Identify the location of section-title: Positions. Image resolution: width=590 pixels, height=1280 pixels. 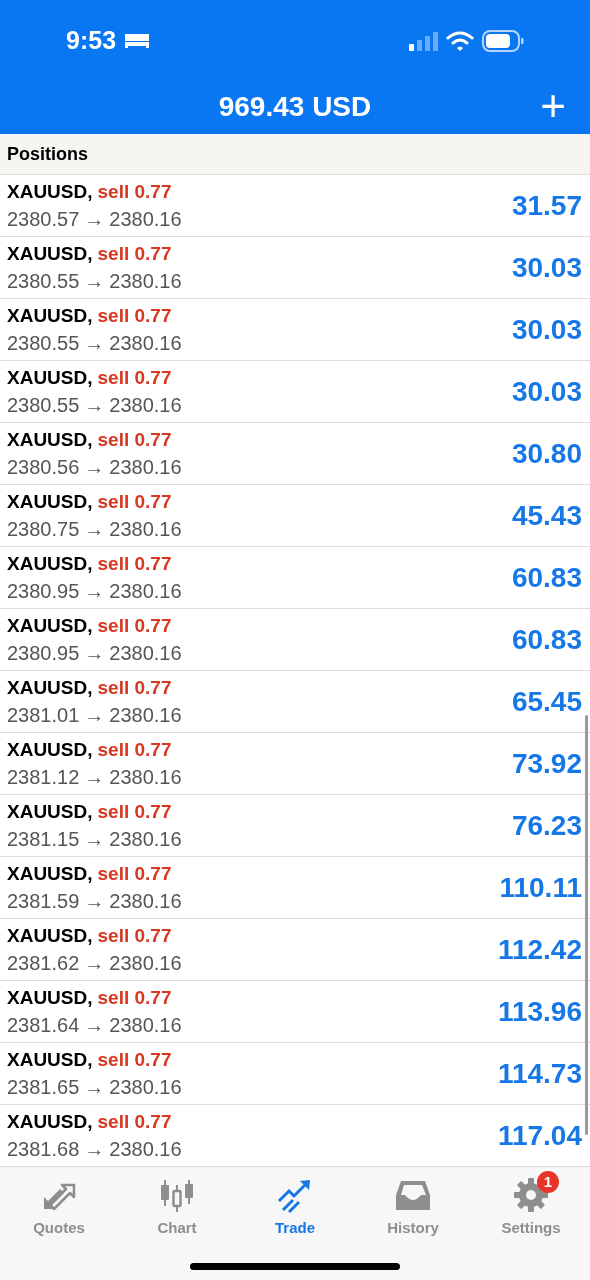
(47, 154).